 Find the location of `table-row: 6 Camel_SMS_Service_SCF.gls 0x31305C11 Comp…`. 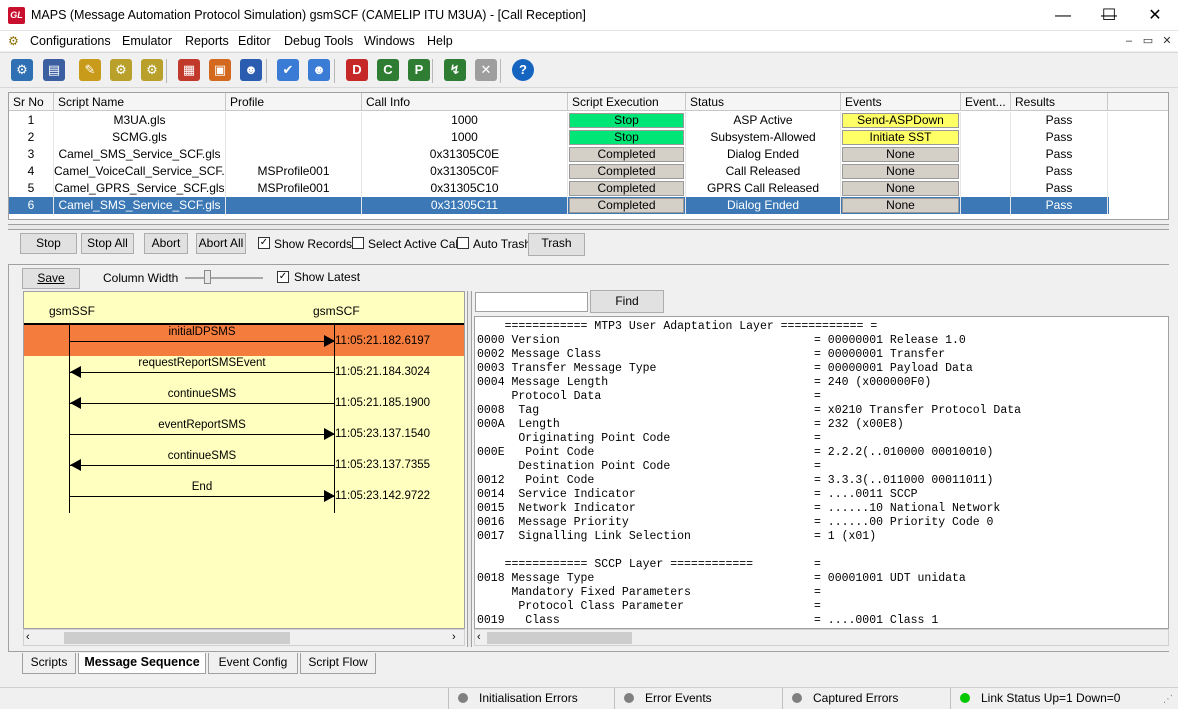

table-row: 6 Camel_SMS_Service_SCF.gls 0x31305C11 Comp… is located at coordinates (559, 205).